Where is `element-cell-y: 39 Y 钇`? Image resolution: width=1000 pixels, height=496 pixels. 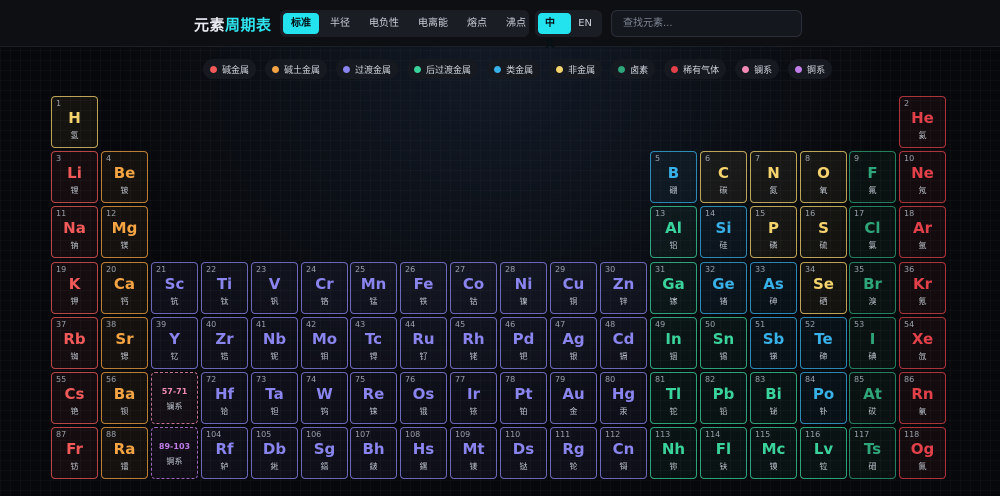 element-cell-y: 39 Y 钇 is located at coordinates (174, 343).